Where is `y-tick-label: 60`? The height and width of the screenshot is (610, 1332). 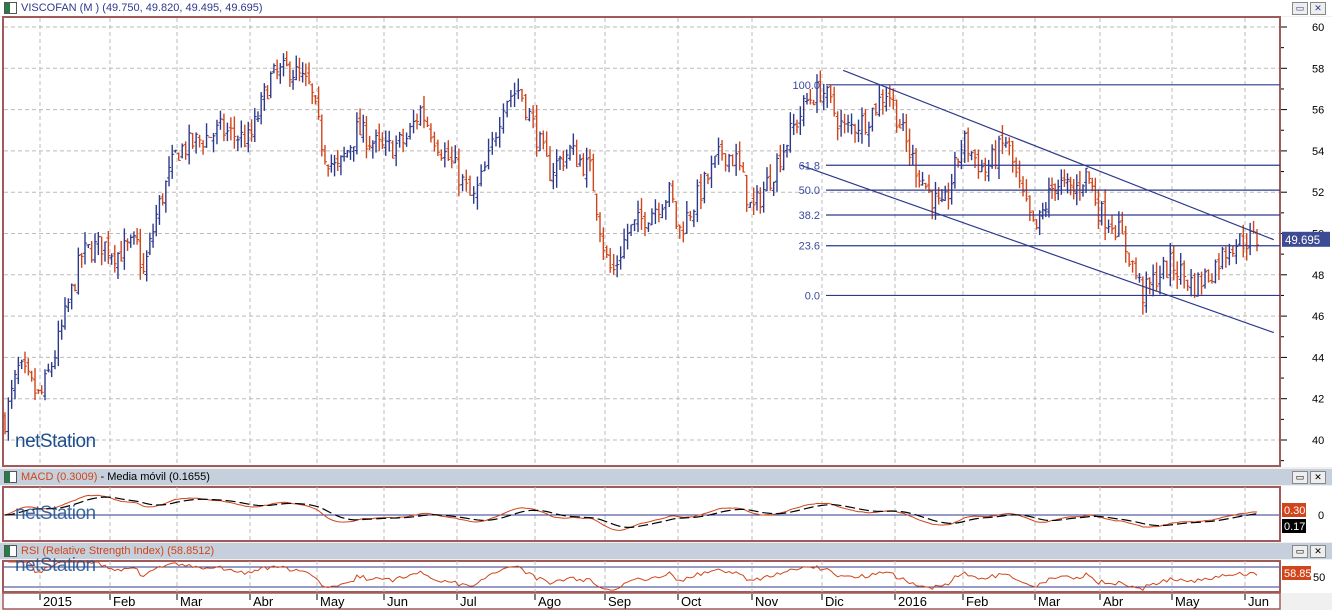
y-tick-label: 60 is located at coordinates (1318, 28).